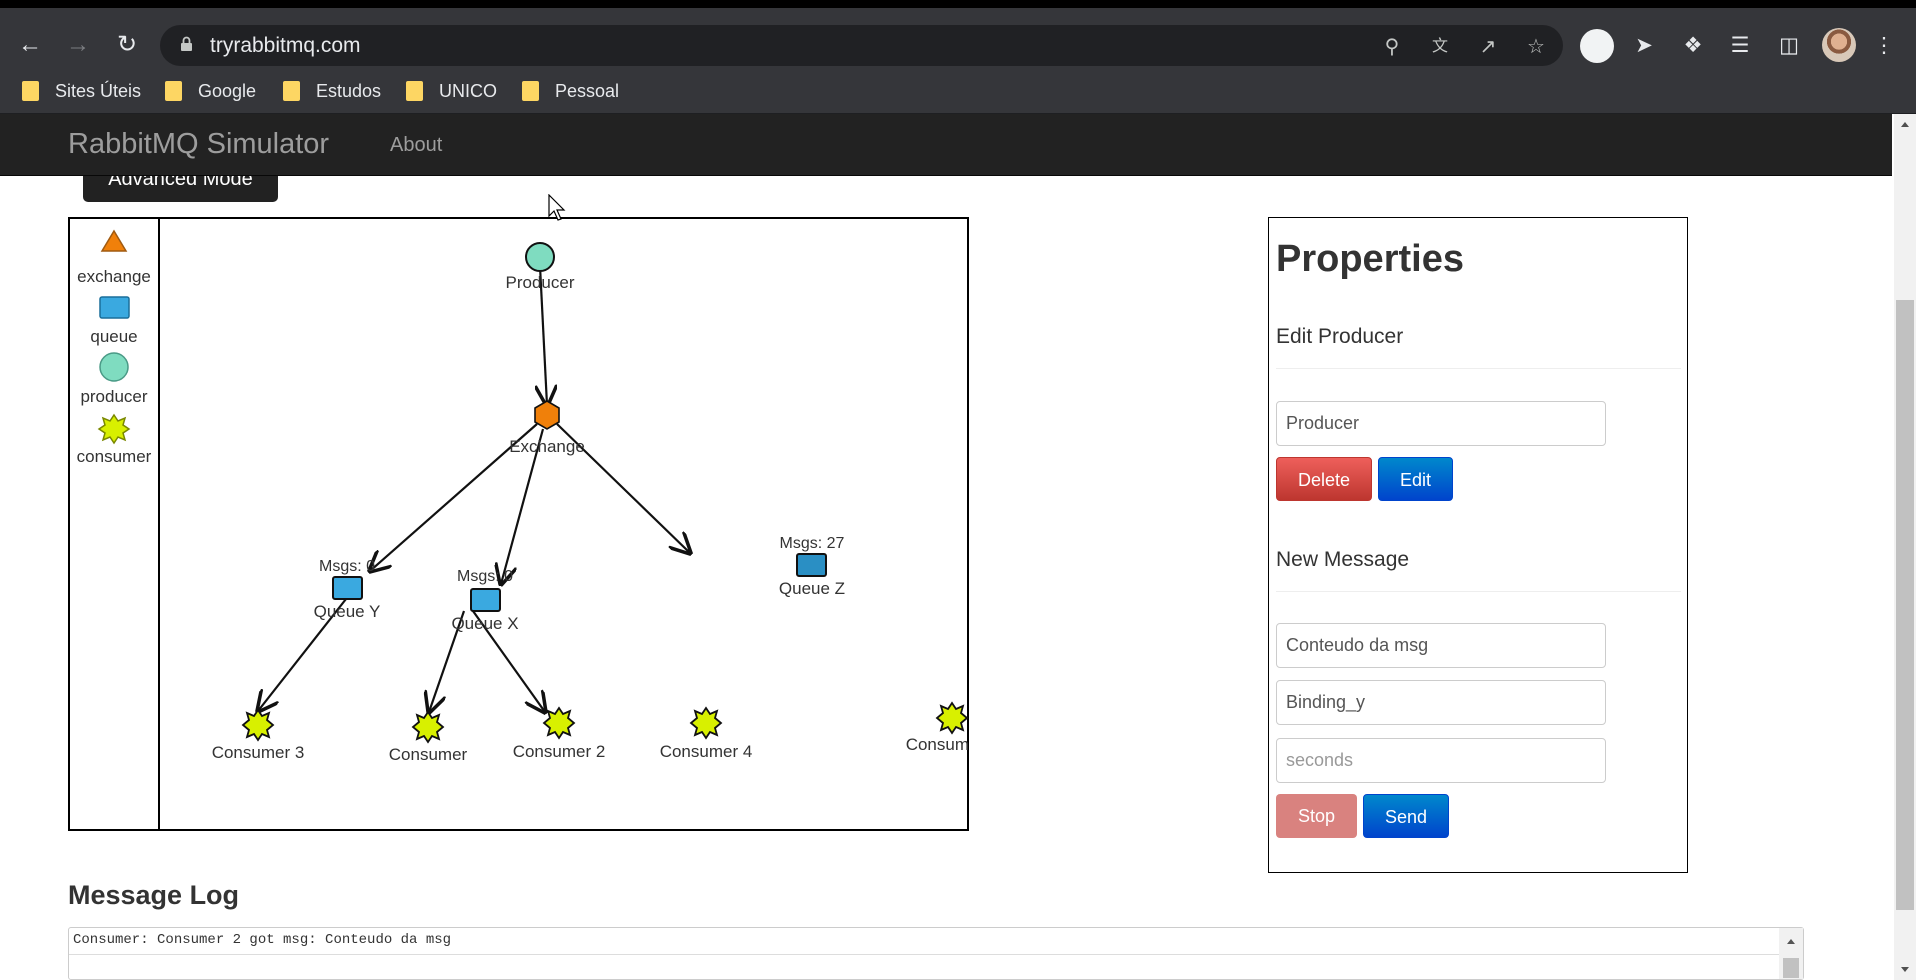  What do you see at coordinates (258, 725) in the screenshot?
I see `consumer-3-node` at bounding box center [258, 725].